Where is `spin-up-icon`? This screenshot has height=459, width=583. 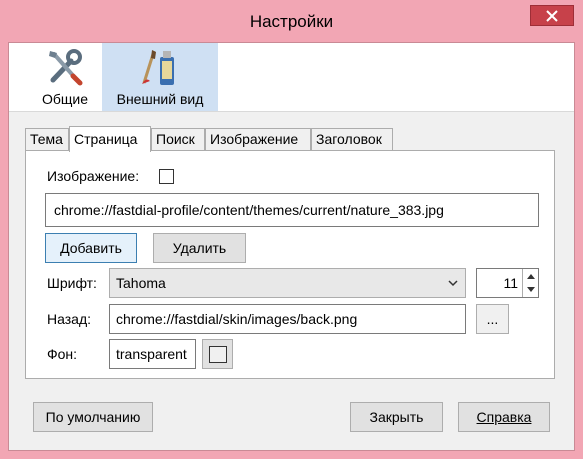 spin-up-icon is located at coordinates (531, 276).